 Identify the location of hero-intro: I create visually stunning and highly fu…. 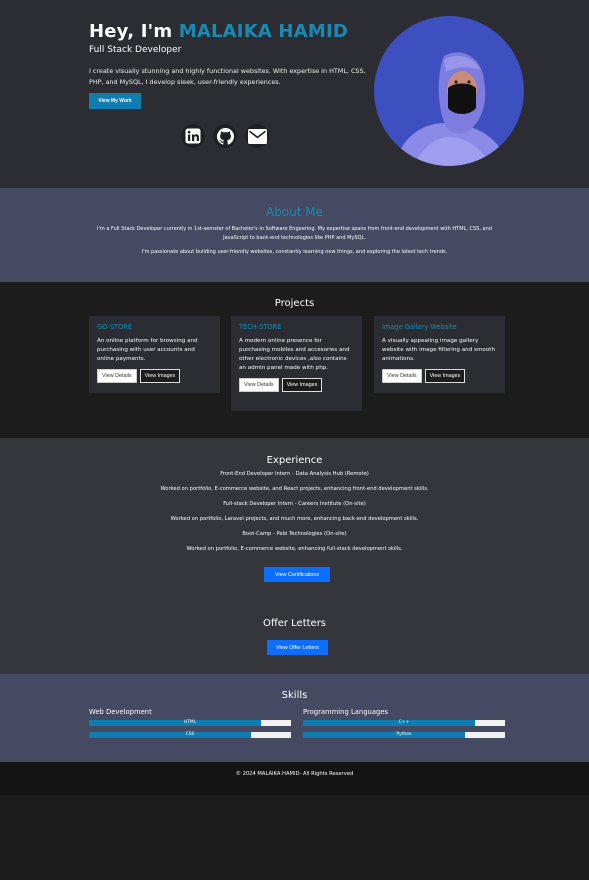
(227, 76).